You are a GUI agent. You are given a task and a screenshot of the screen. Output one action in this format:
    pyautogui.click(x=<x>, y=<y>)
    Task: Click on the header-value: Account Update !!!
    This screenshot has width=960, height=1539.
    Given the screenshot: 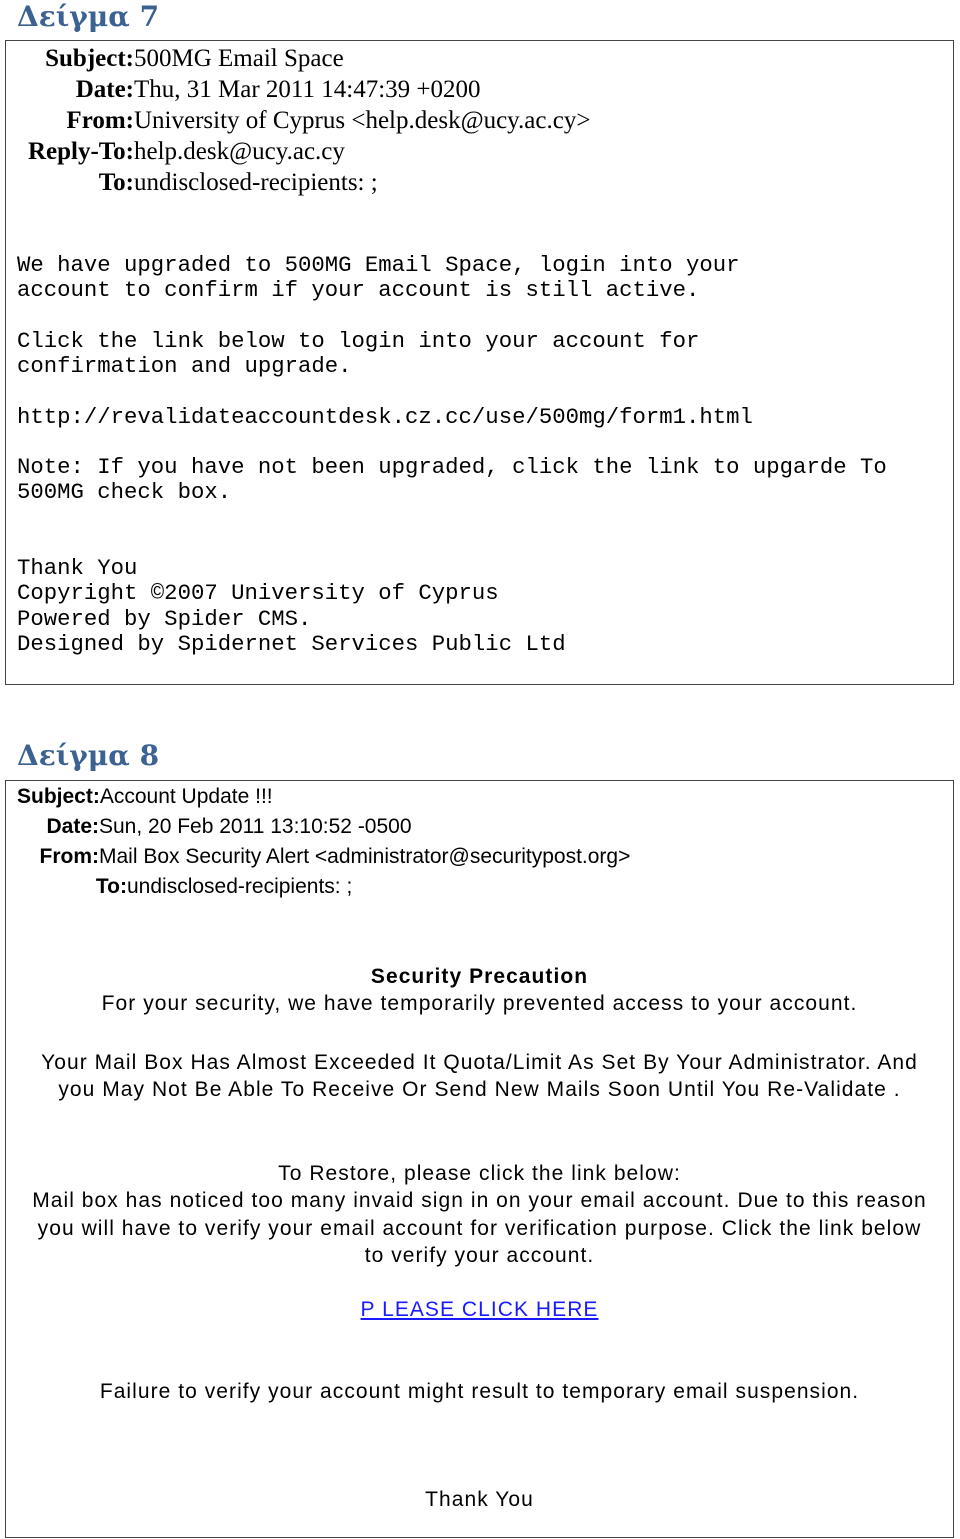 What is the action you would take?
    pyautogui.click(x=186, y=796)
    